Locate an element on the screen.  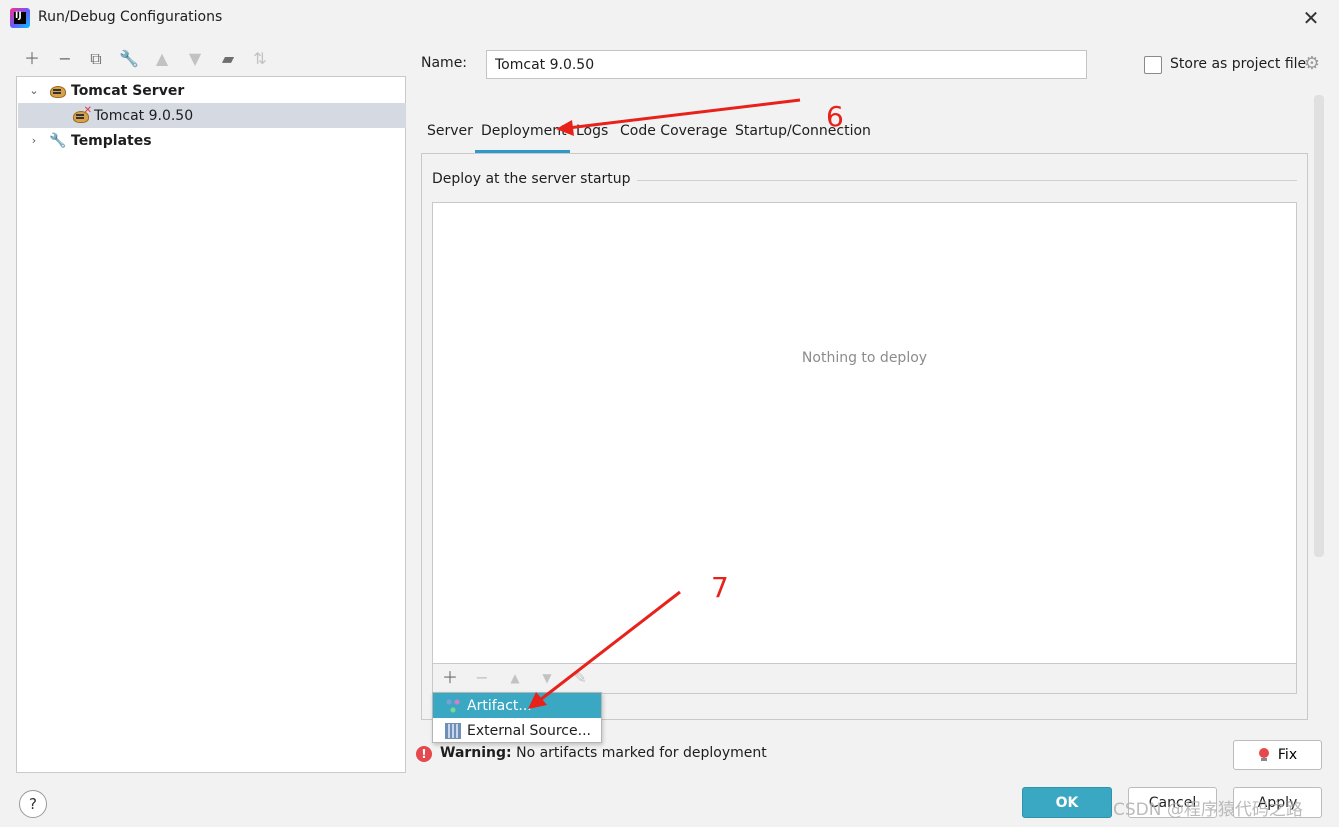
watermark: CSDN @程序猿代码之路 is located at coordinates (1208, 810).